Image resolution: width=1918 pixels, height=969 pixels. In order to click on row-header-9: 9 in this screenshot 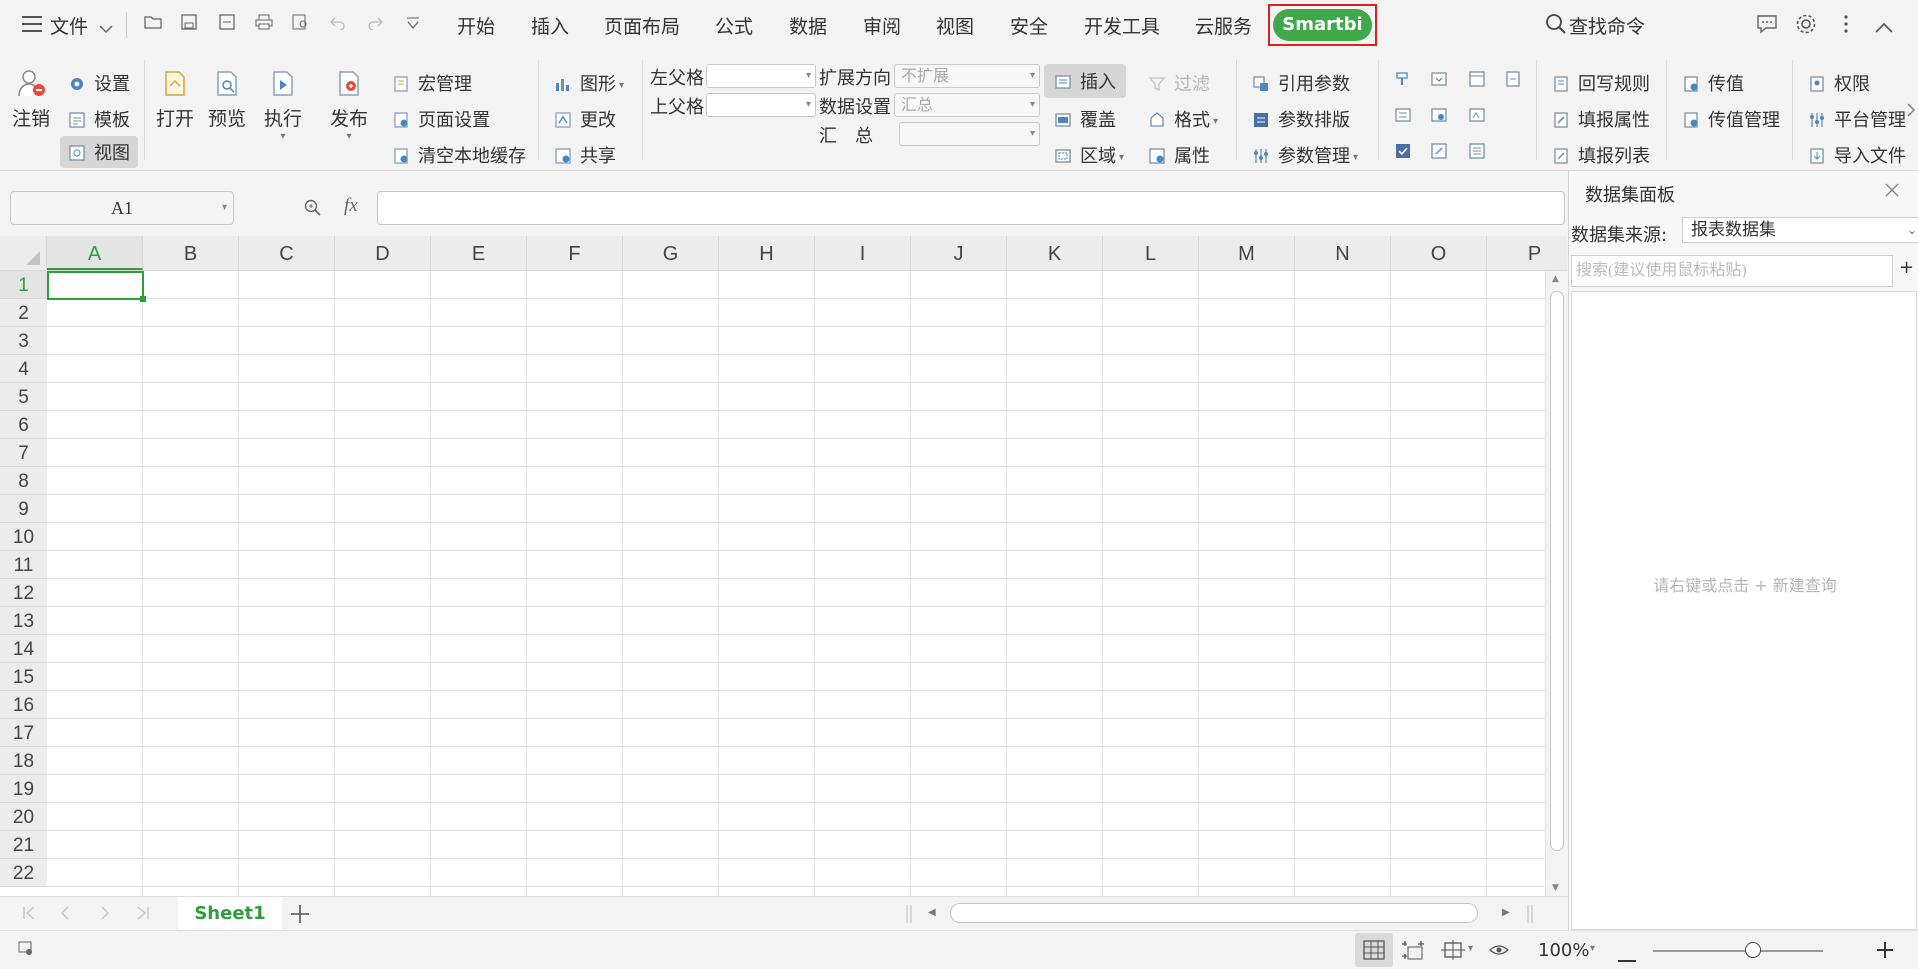, I will do `click(23, 509)`.